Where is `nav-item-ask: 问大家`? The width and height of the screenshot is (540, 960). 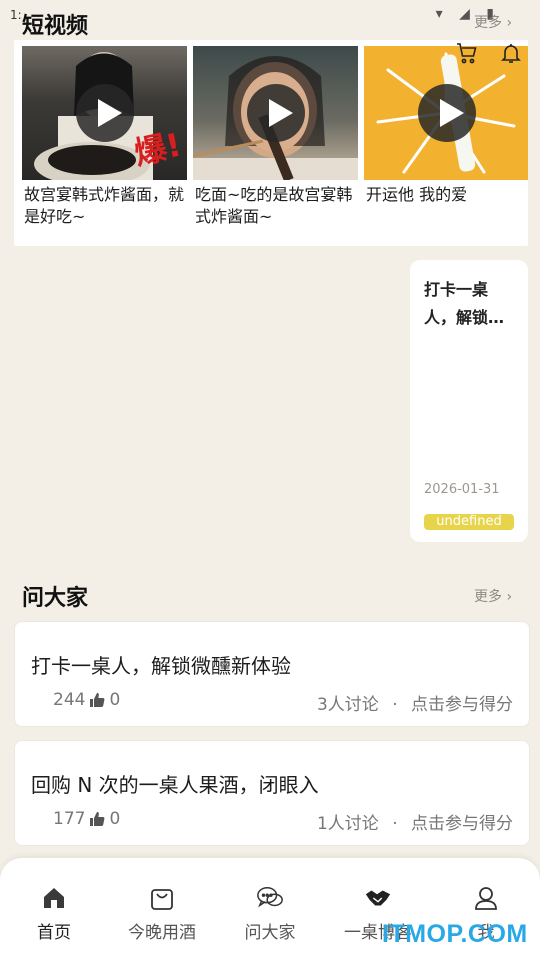
nav-item-ask: 问大家 is located at coordinates (270, 913).